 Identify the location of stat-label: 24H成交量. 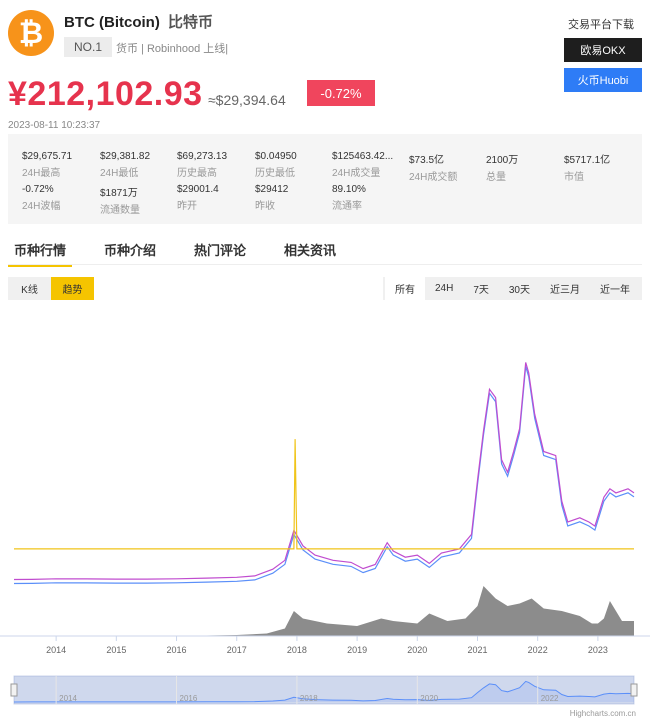
(356, 173).